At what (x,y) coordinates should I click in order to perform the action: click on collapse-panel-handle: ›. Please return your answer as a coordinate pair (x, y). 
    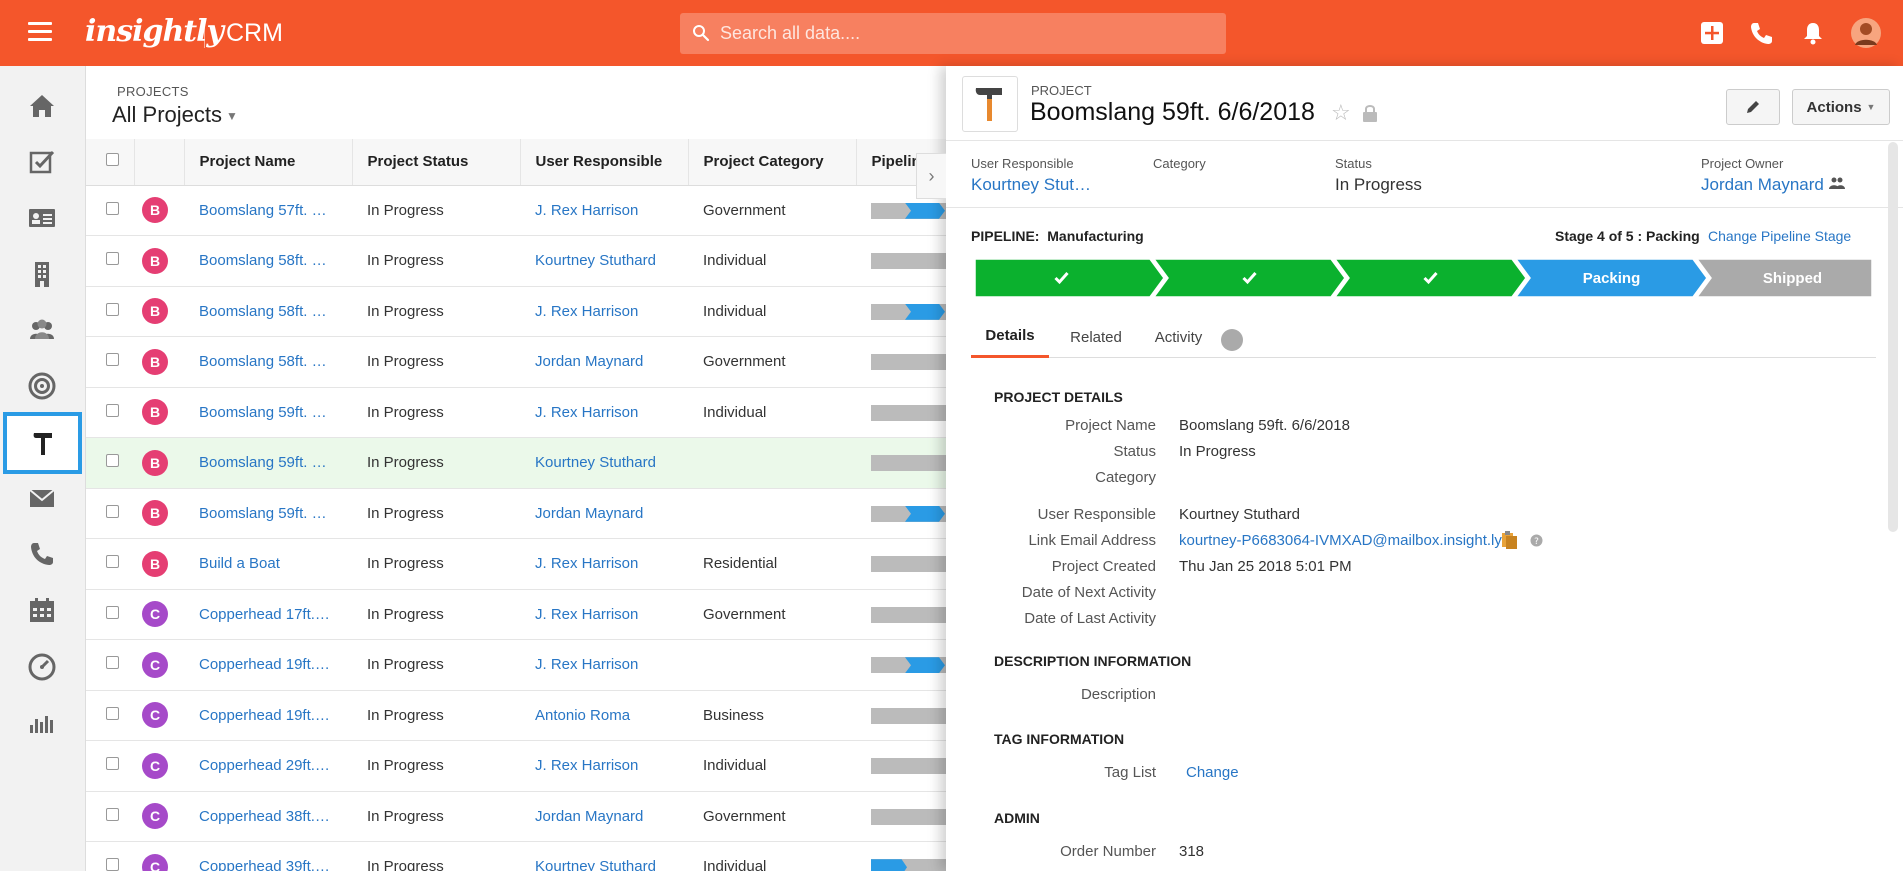
    Looking at the image, I should click on (931, 176).